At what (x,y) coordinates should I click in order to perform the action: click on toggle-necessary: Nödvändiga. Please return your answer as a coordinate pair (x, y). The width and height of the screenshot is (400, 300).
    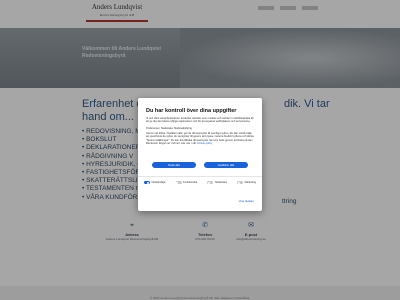
    Looking at the image, I should click on (155, 183).